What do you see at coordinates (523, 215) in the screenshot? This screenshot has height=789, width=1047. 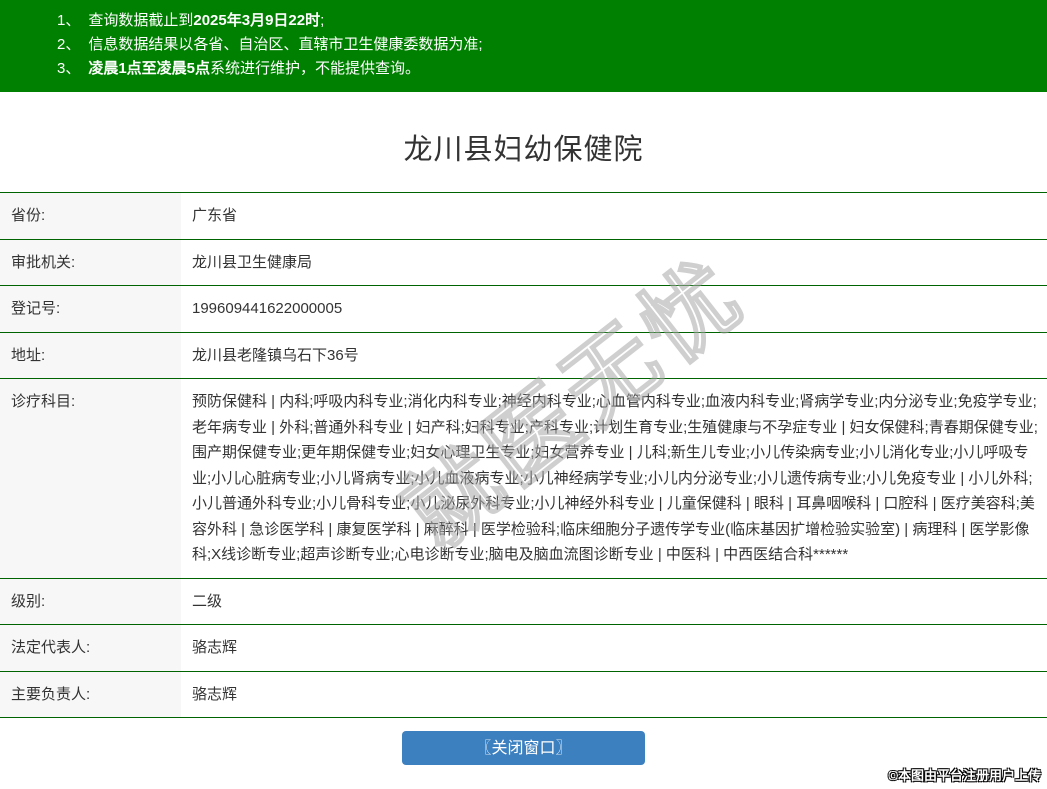 I see `table-row-province: 省份: 广东省` at bounding box center [523, 215].